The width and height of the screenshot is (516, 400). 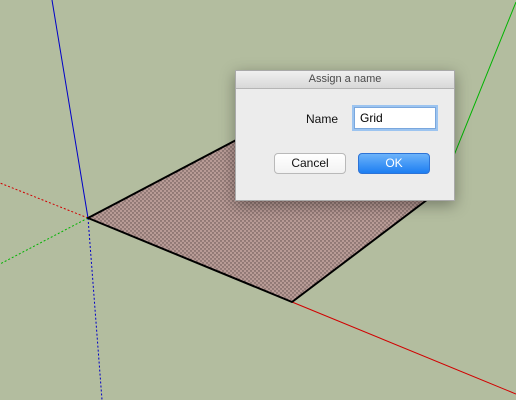 I want to click on assign-name-dialog: Assign a name Name Cancel OK, so click(x=345, y=135).